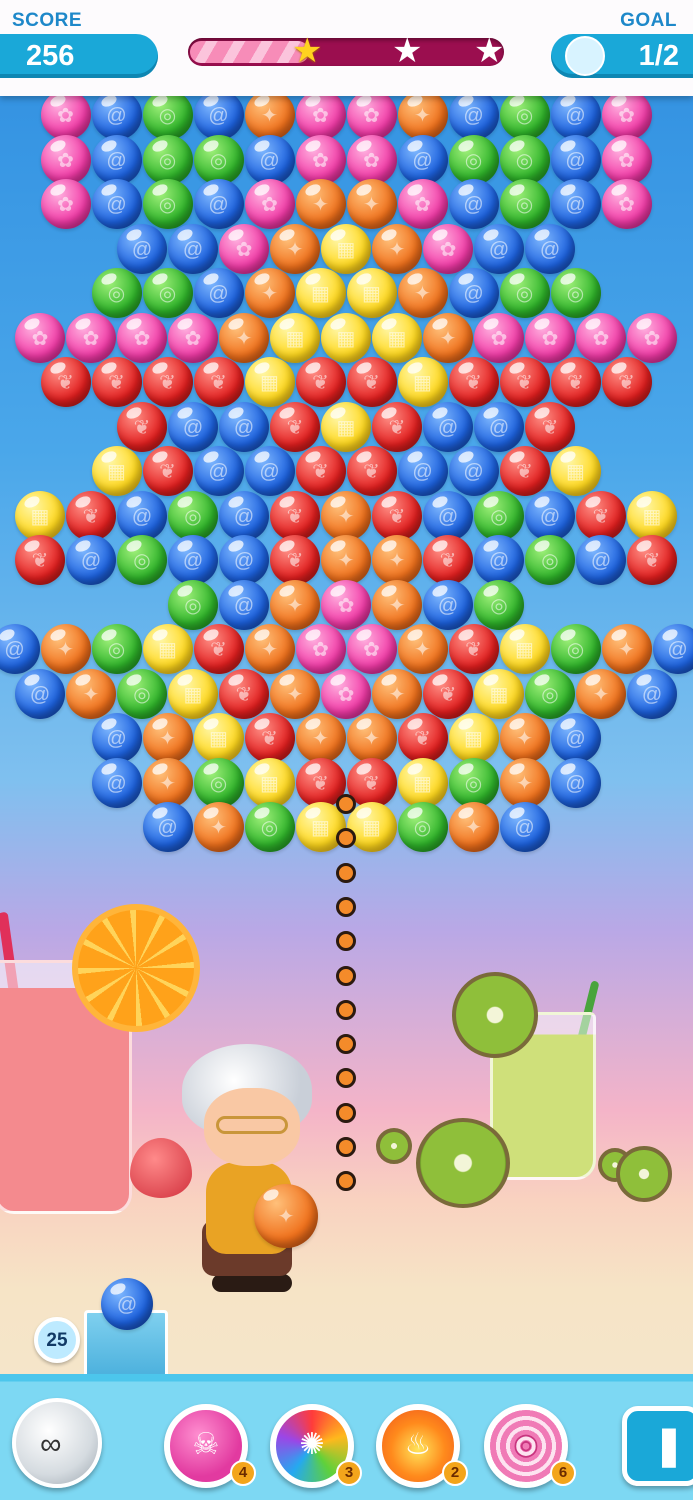  I want to click on goal-value: 1/2, so click(658, 56).